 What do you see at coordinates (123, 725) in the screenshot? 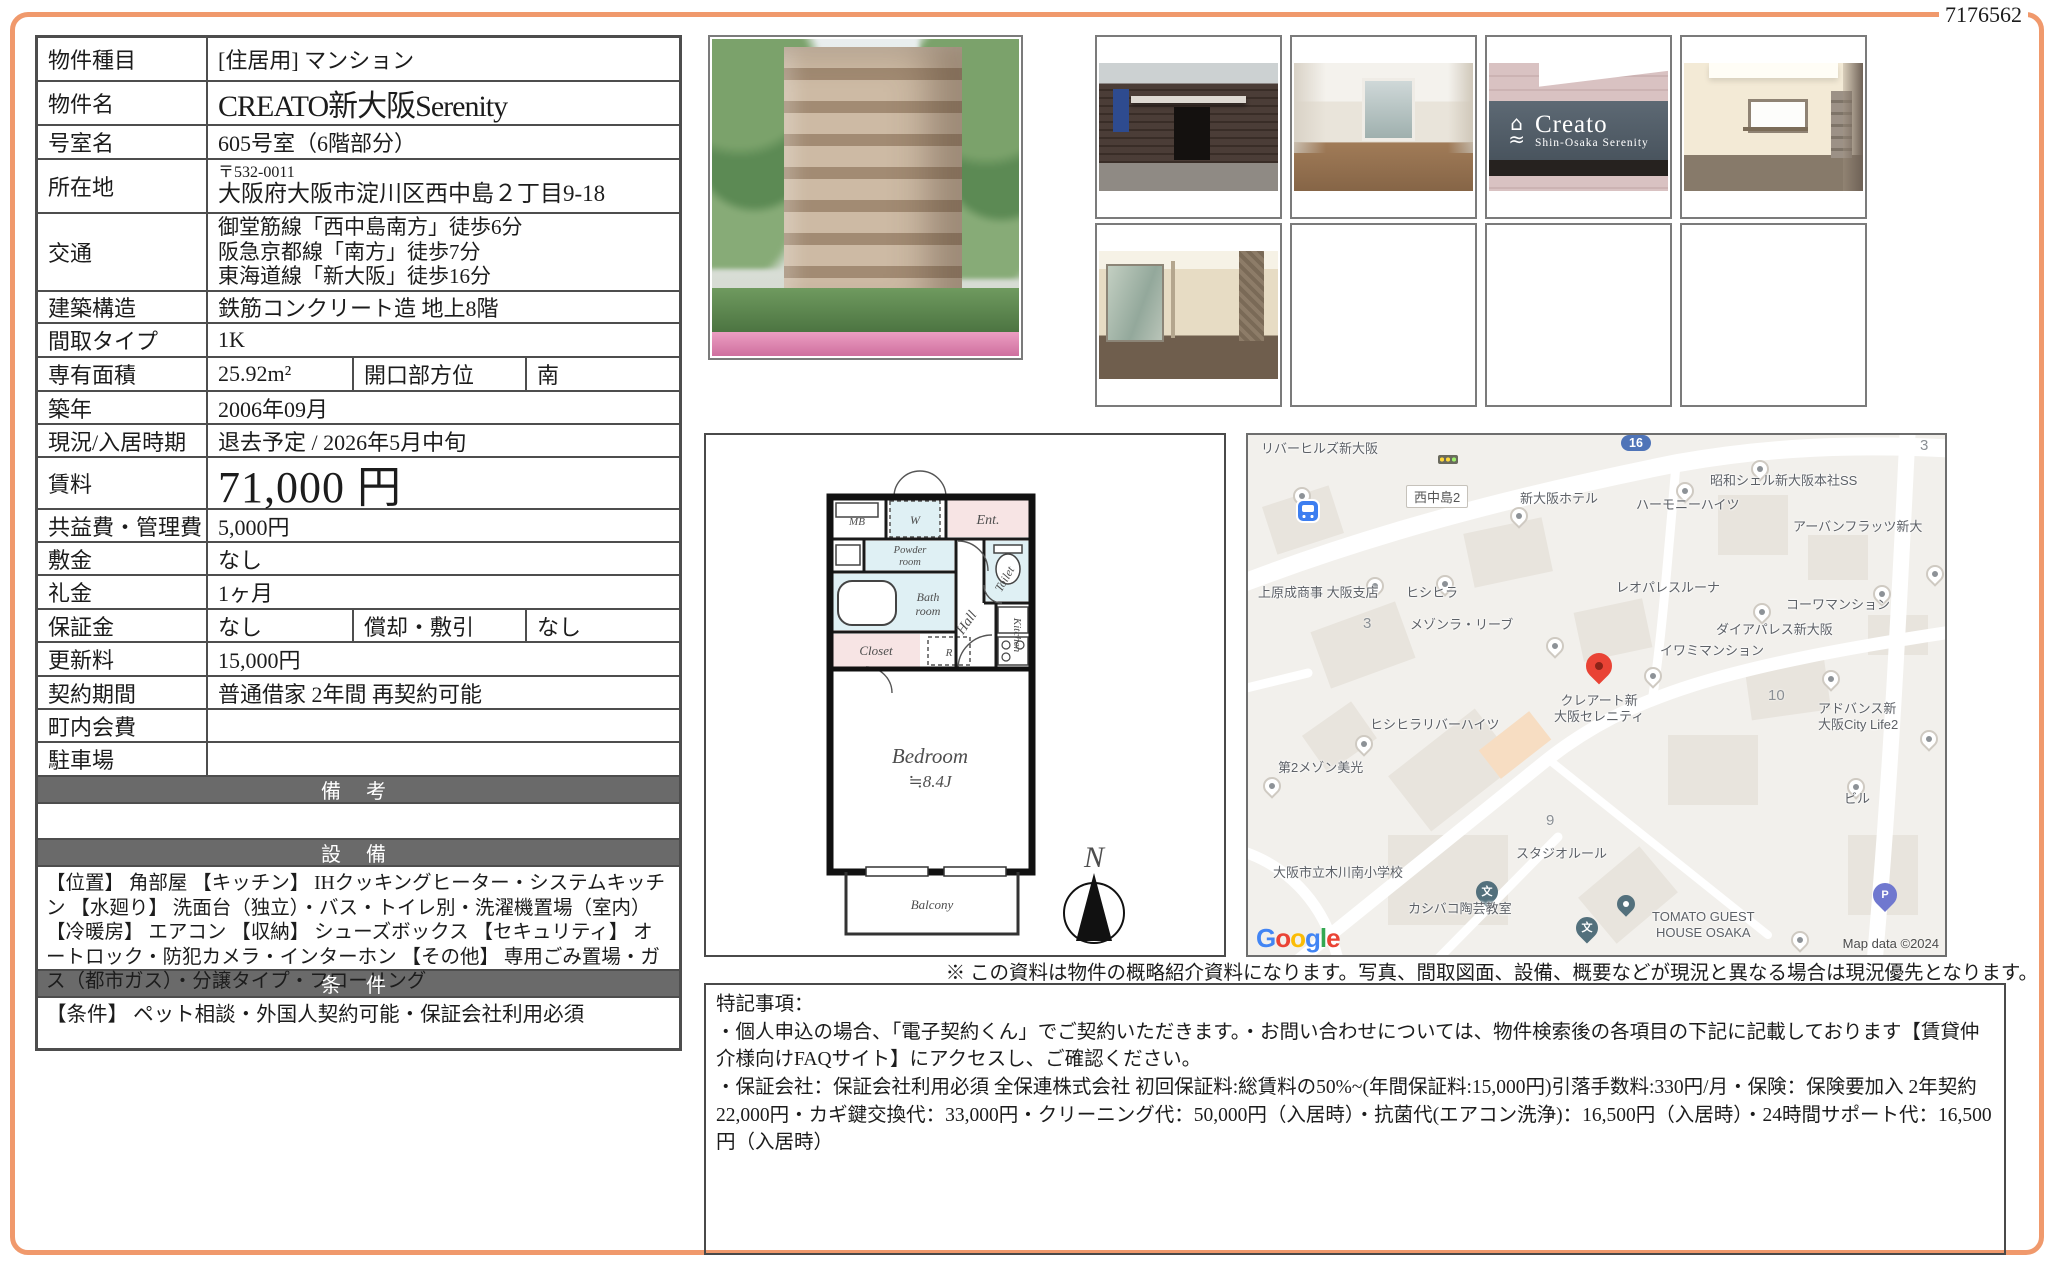
I see `row-label: 町内会費` at bounding box center [123, 725].